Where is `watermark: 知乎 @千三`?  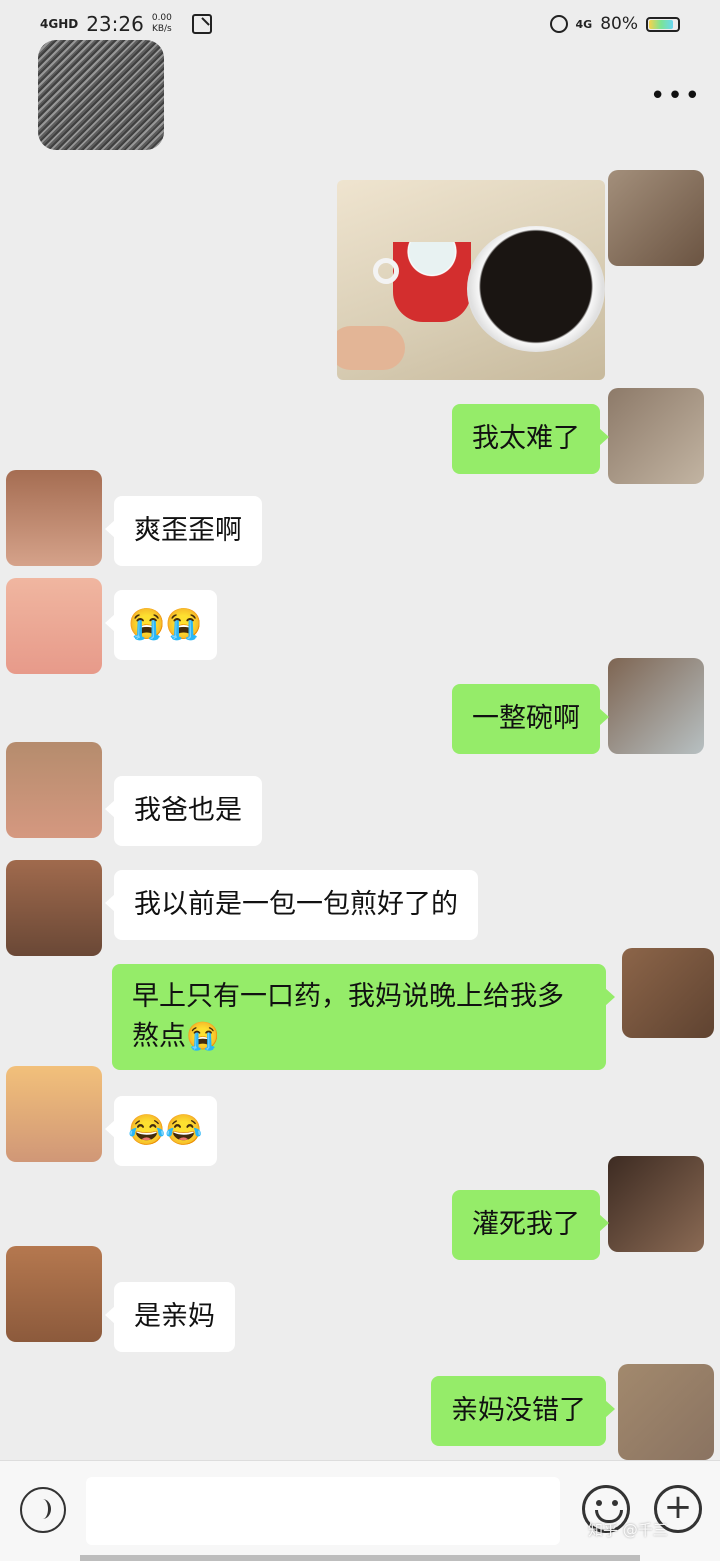 watermark: 知乎 @千三 is located at coordinates (628, 1530).